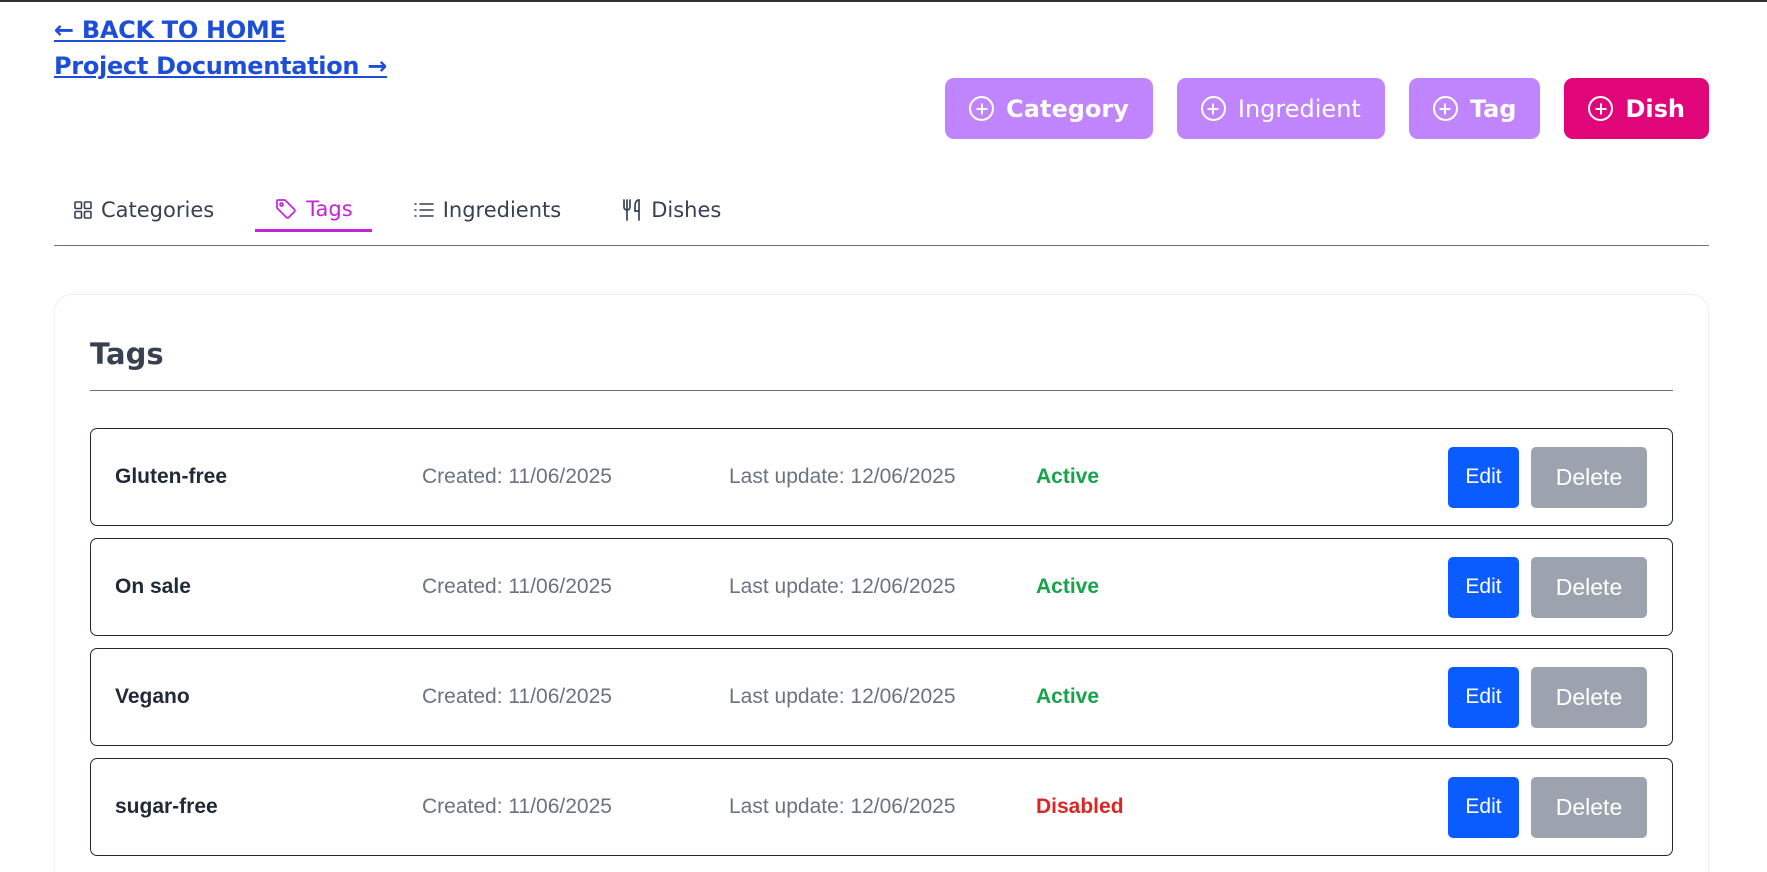 The width and height of the screenshot is (1767, 872). Describe the element at coordinates (502, 210) in the screenshot. I see `tab-ingredients-label: Ingredients` at that location.